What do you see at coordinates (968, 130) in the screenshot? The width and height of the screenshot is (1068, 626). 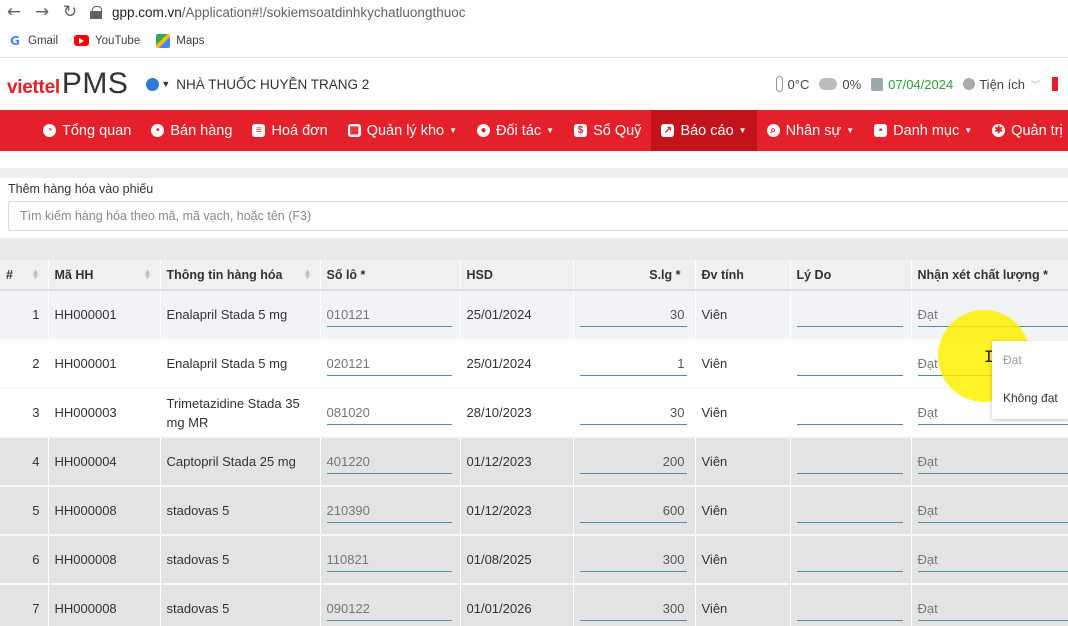 I see `caret-down-icon: ▼` at bounding box center [968, 130].